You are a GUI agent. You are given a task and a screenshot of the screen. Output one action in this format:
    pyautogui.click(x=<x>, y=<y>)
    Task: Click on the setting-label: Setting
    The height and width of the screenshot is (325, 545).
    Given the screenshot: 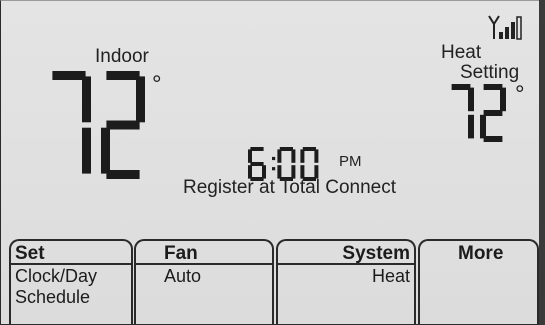 What is the action you would take?
    pyautogui.click(x=490, y=72)
    